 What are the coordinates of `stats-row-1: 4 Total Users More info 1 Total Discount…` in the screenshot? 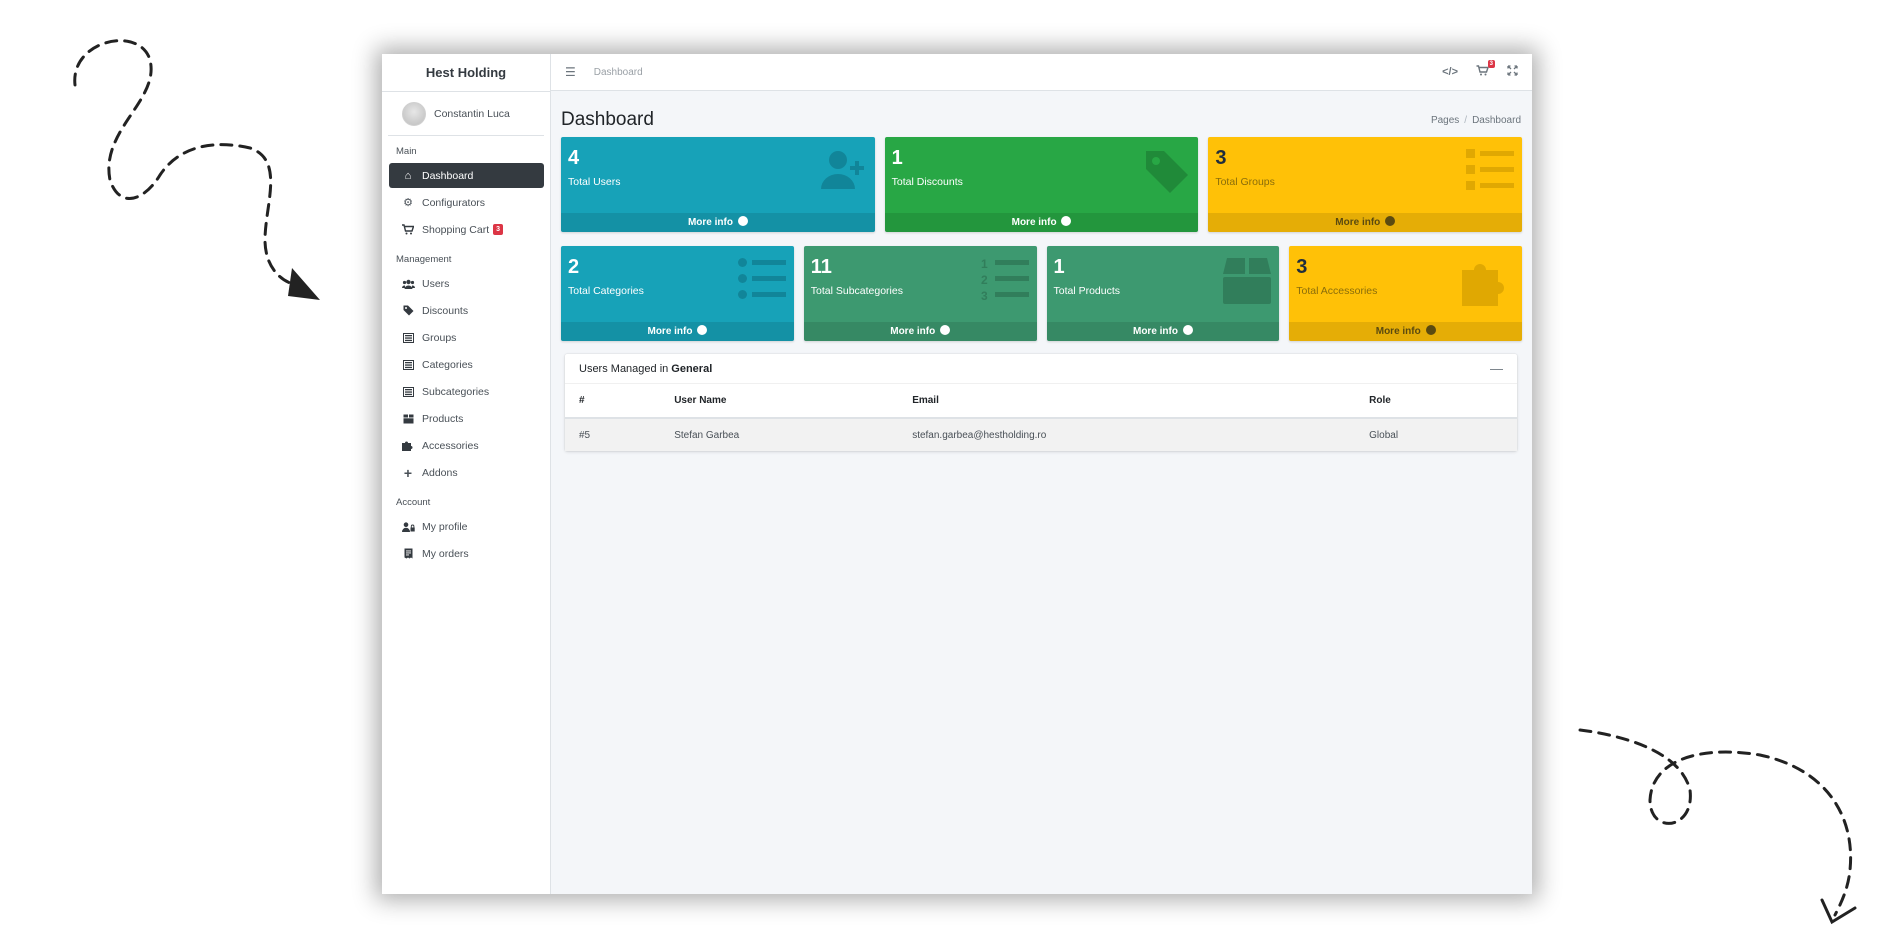 It's located at (1041, 184).